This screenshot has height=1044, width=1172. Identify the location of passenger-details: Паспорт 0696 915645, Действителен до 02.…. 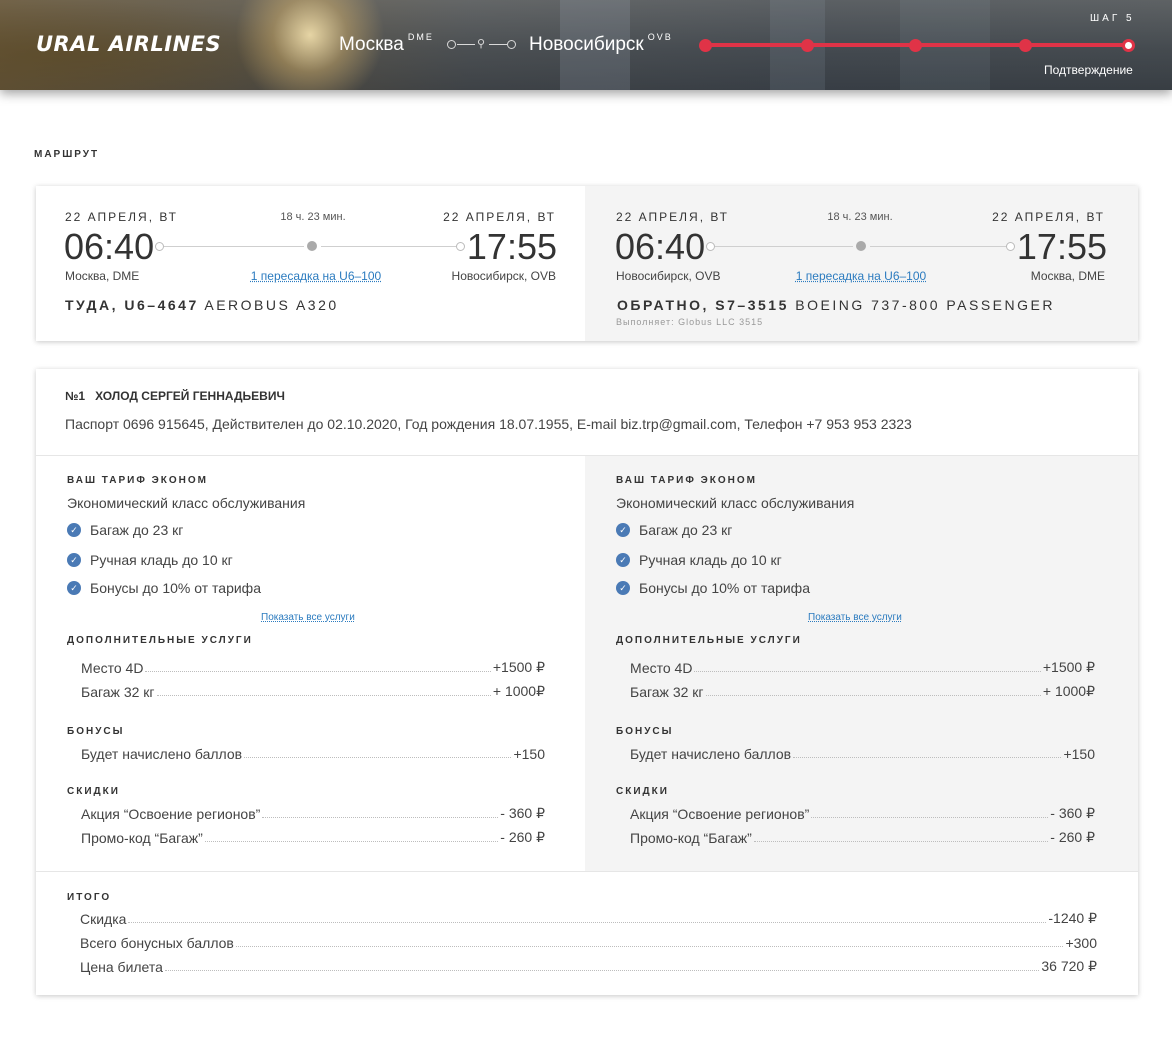
(488, 424).